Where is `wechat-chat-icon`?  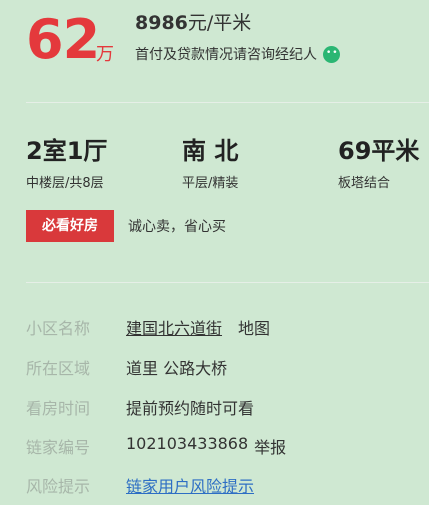
wechat-chat-icon is located at coordinates (331, 54).